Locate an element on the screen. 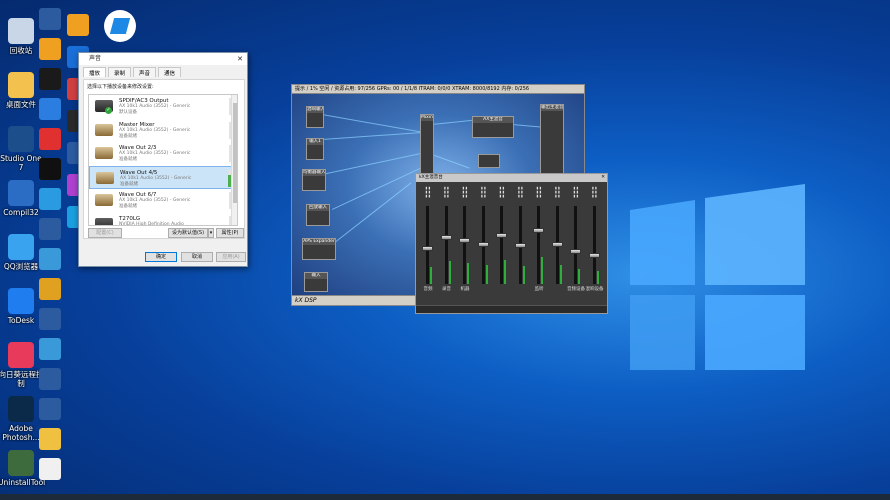 This screenshot has height=500, width=890. sound-dialog-tabs: 播放 录制 声音 通信 is located at coordinates (163, 71).